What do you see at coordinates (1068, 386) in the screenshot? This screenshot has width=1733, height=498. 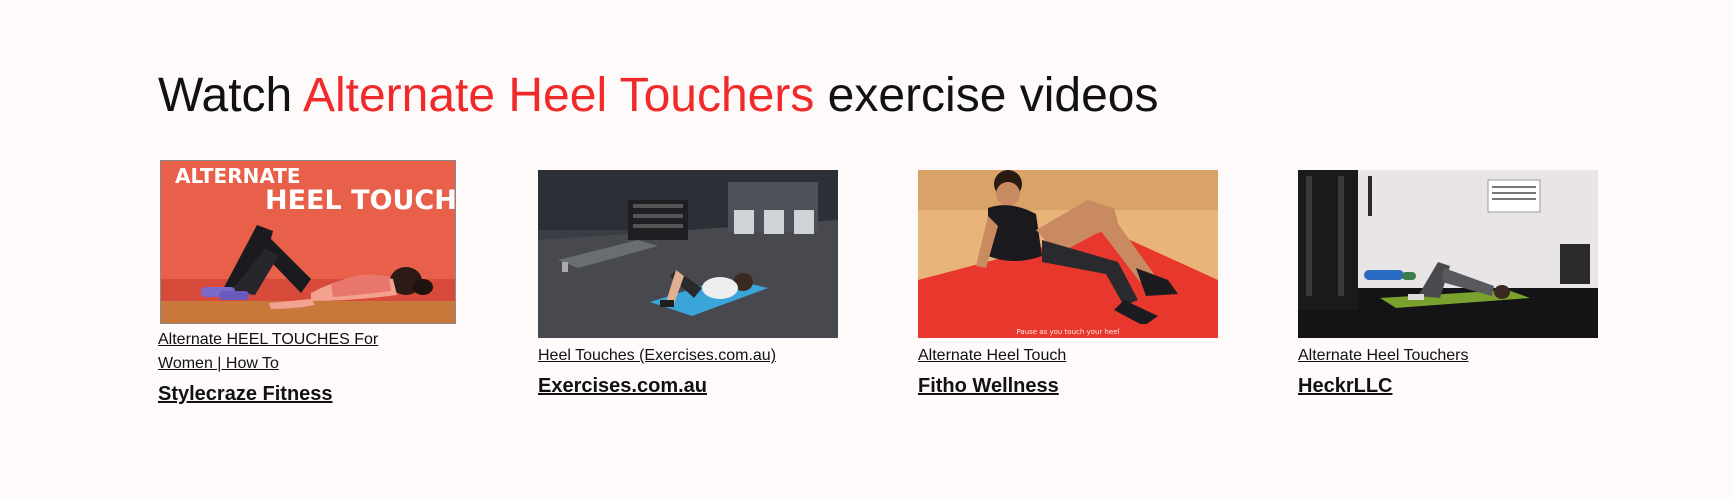 I see `channel-link: Fitho Wellness` at bounding box center [1068, 386].